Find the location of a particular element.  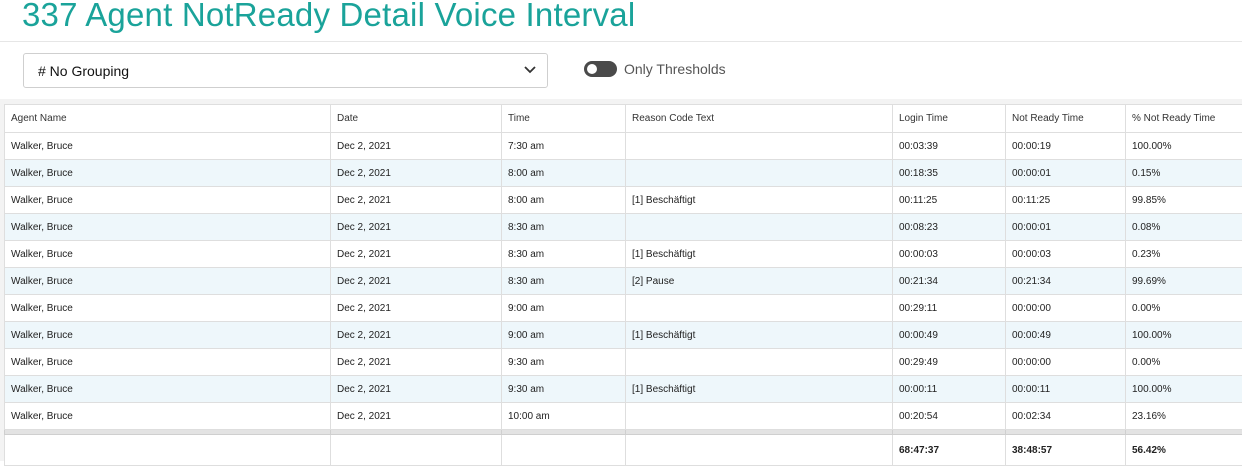

login-time-cell: 00:00:11 is located at coordinates (949, 389).